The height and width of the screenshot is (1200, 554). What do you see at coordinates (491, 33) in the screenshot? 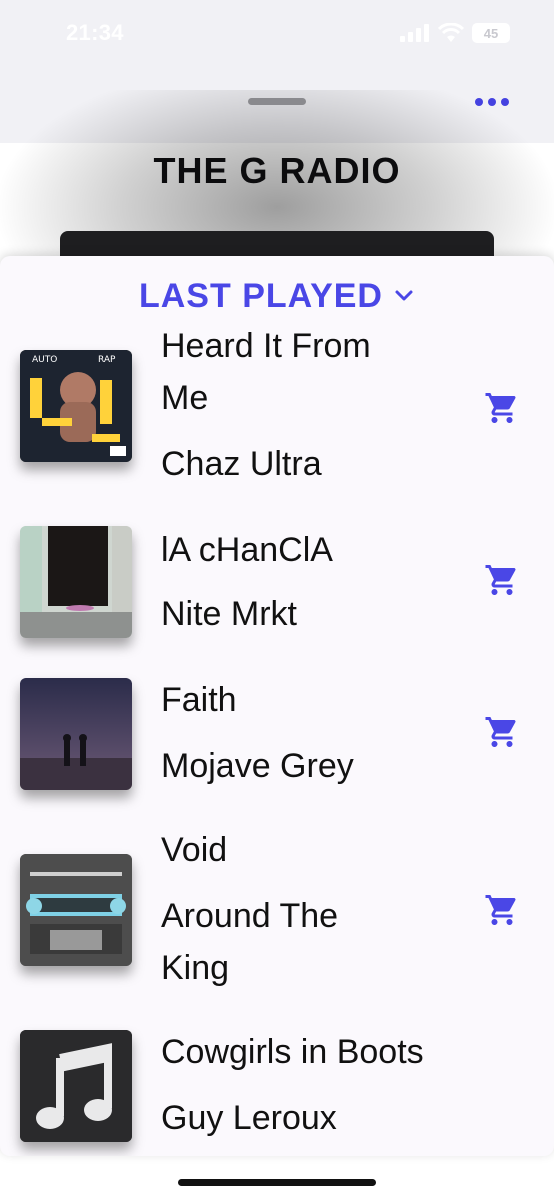
I see `battery-icon: 45` at bounding box center [491, 33].